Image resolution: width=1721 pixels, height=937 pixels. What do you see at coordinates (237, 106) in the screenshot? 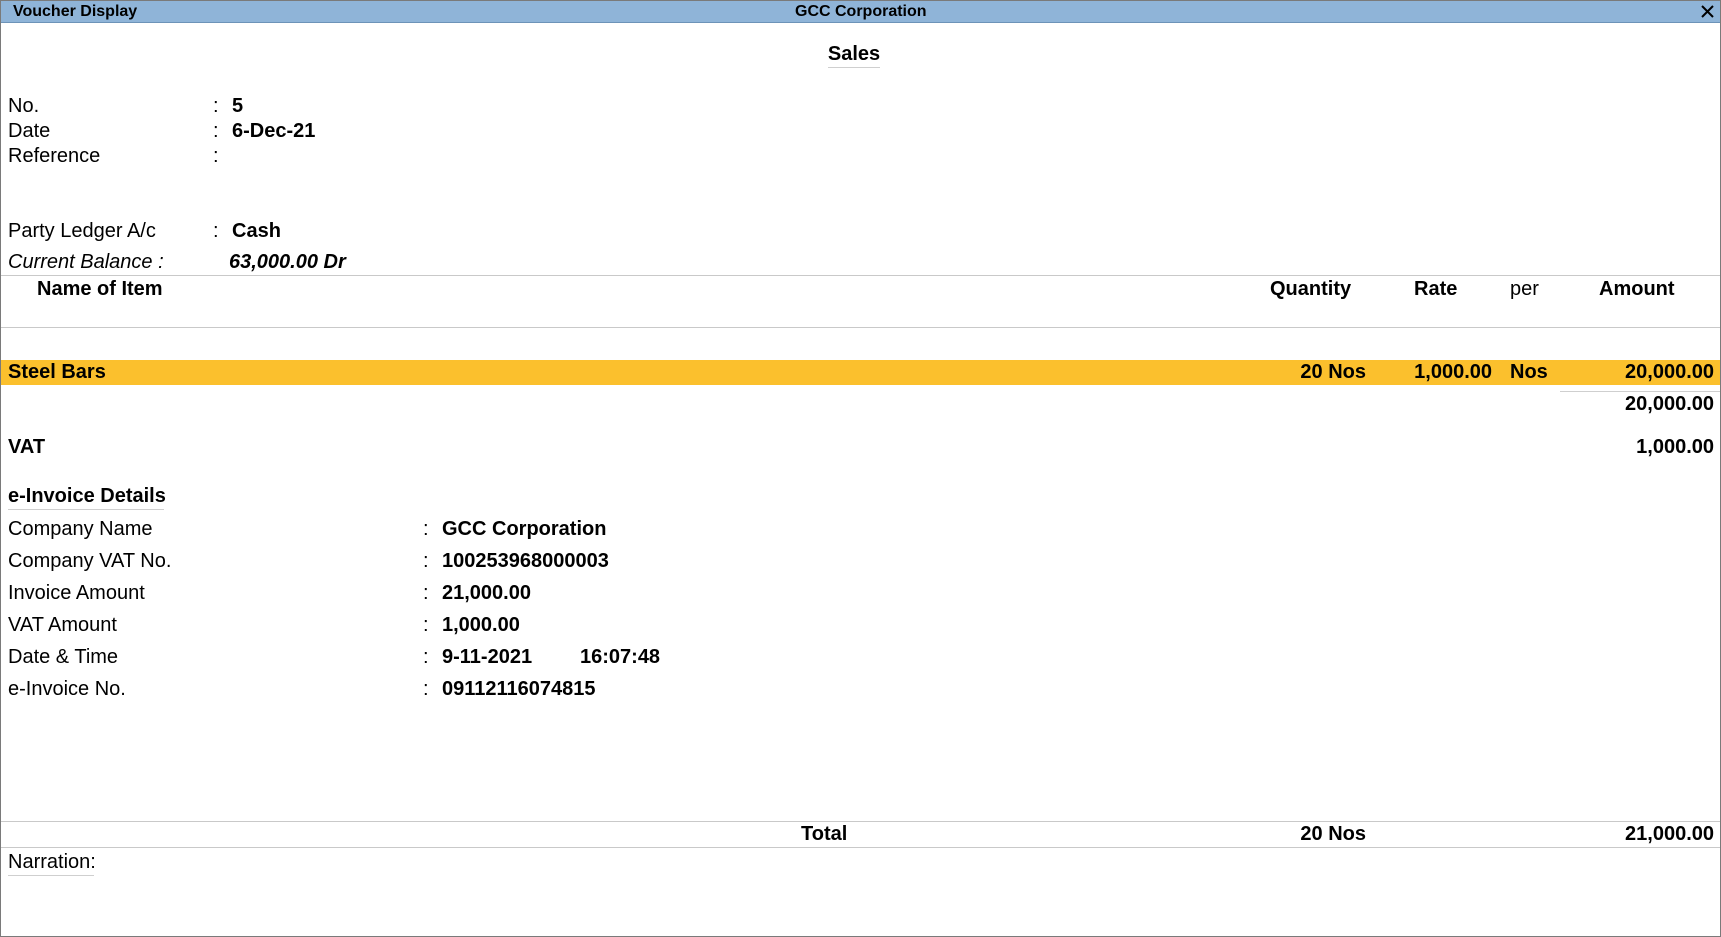
I see `voucher-number-value: 5` at bounding box center [237, 106].